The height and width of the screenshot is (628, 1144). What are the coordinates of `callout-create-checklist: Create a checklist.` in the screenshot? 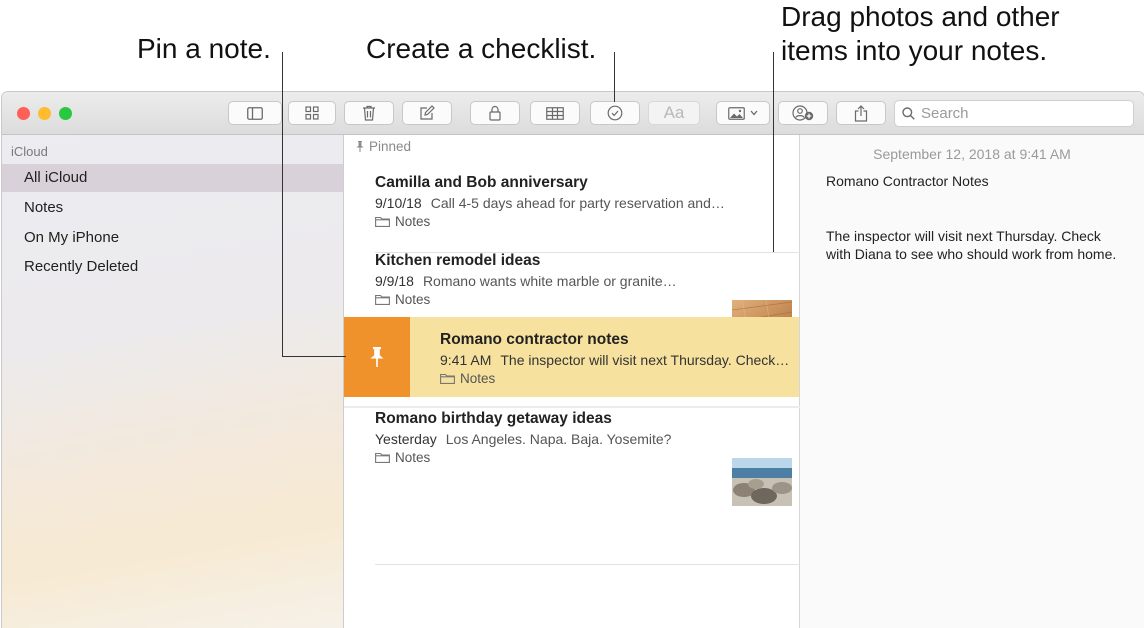 It's located at (481, 48).